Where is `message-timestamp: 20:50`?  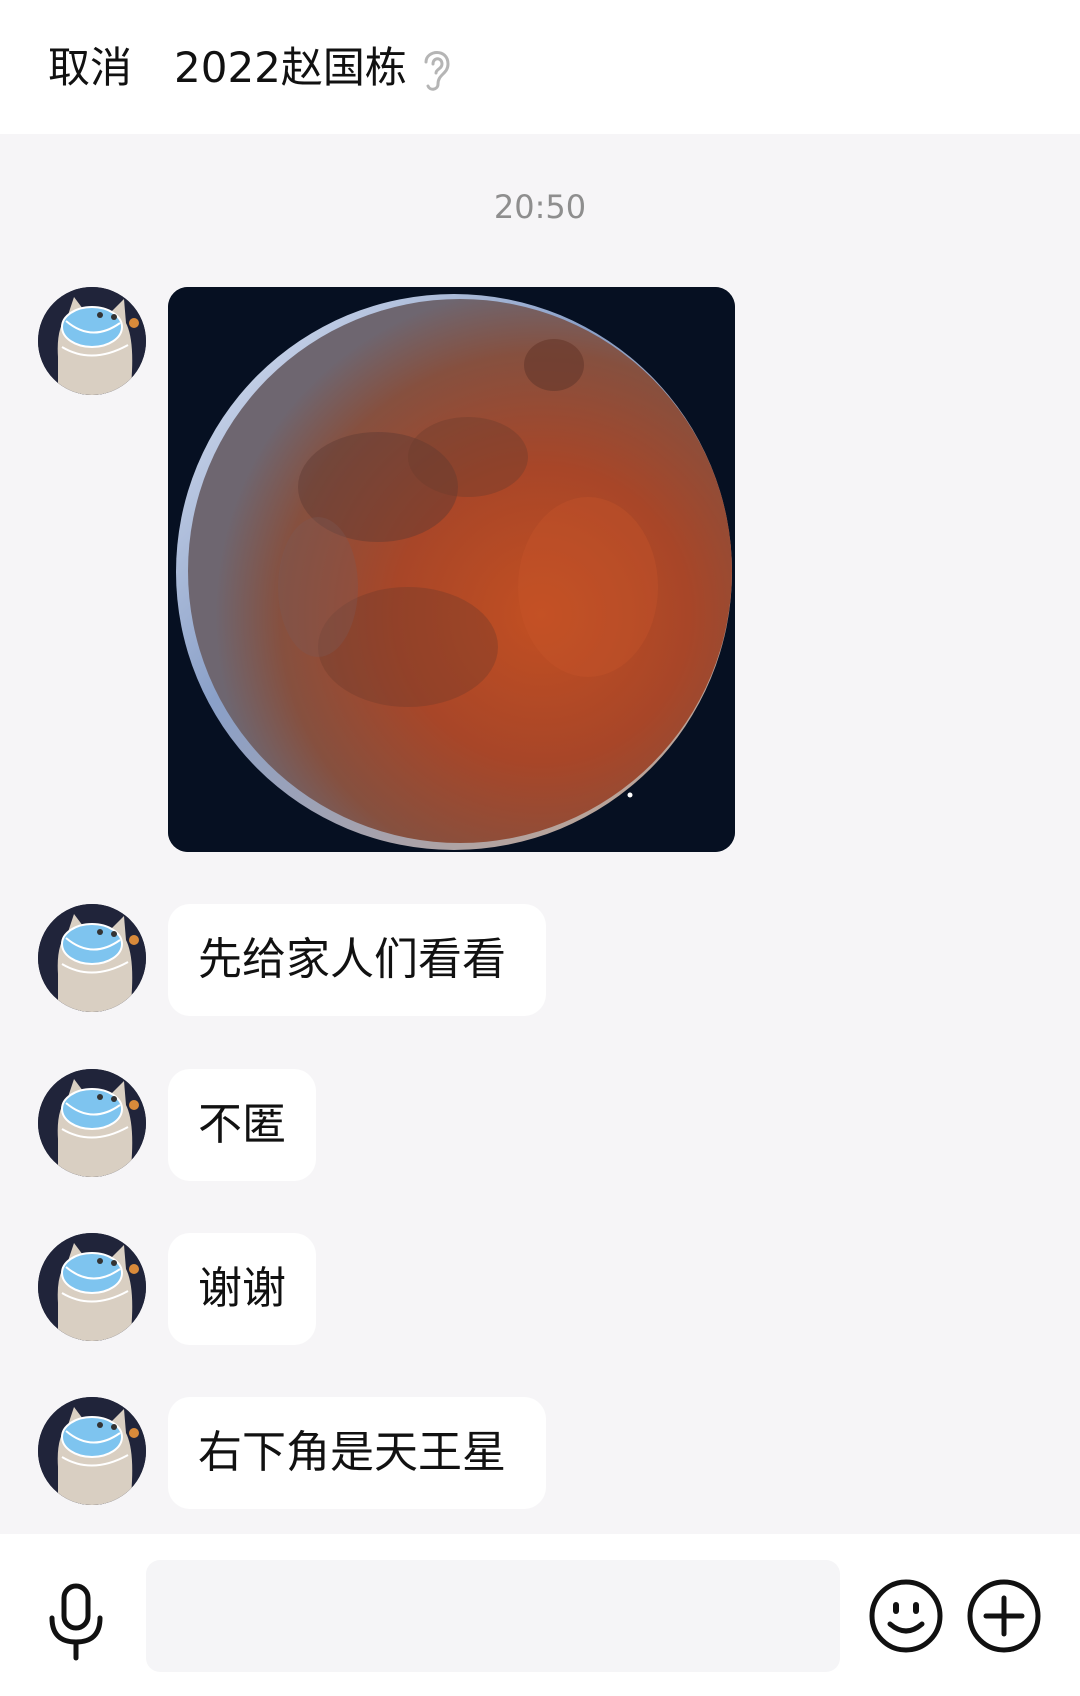 message-timestamp: 20:50 is located at coordinates (540, 207).